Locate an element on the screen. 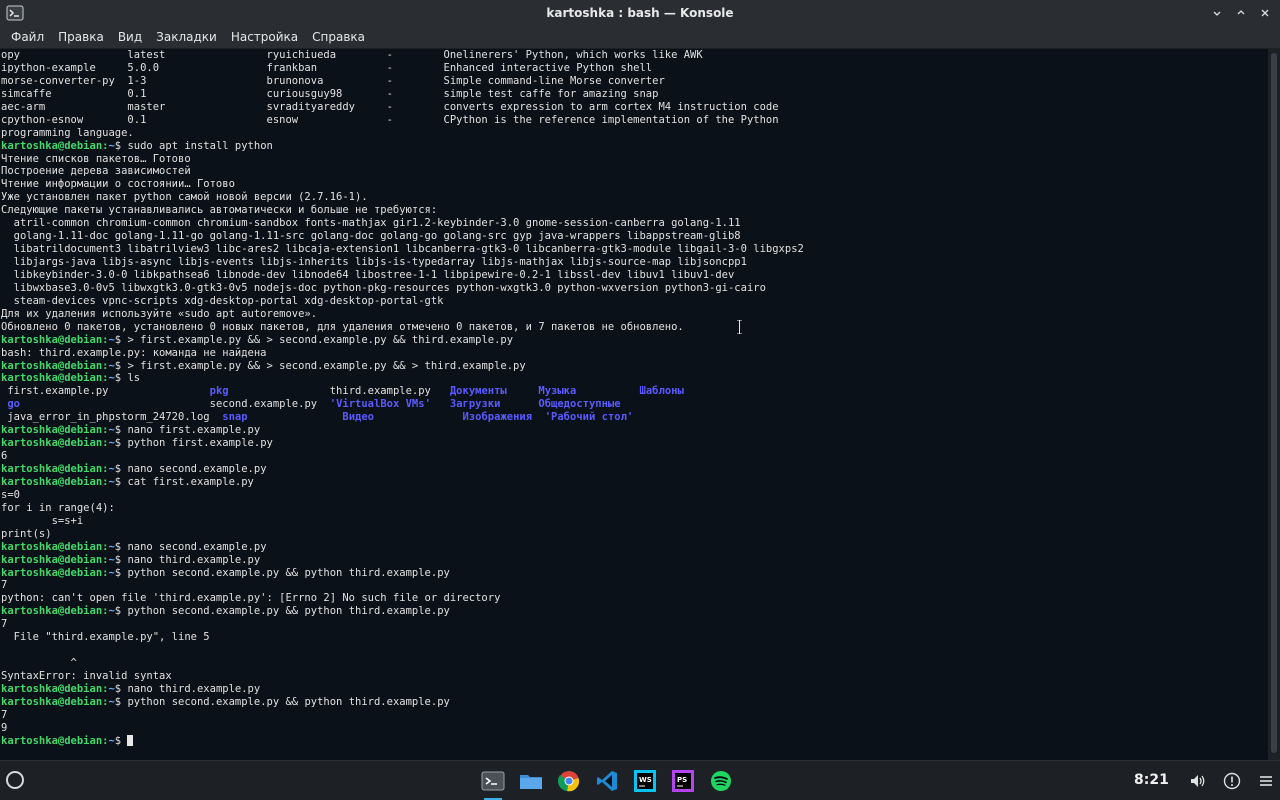 The width and height of the screenshot is (1280, 800). terminal-output-line: ^ is located at coordinates (39, 663).